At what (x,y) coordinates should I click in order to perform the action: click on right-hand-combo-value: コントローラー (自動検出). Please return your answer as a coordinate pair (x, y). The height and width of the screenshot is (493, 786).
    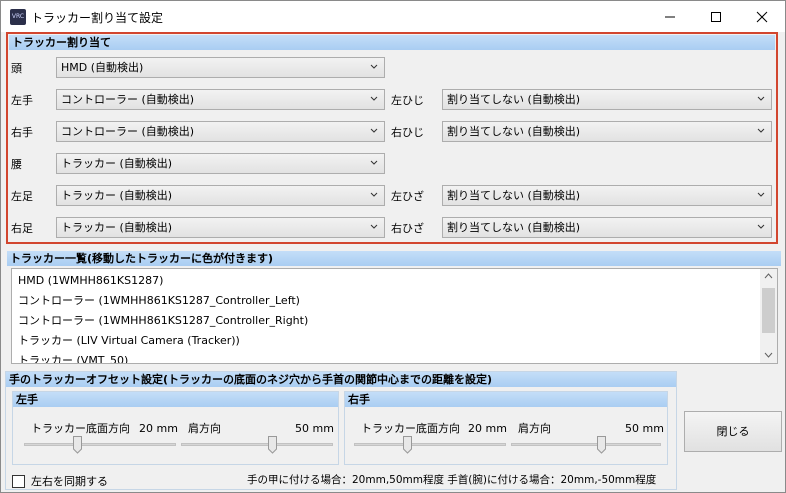
    Looking at the image, I should click on (128, 131).